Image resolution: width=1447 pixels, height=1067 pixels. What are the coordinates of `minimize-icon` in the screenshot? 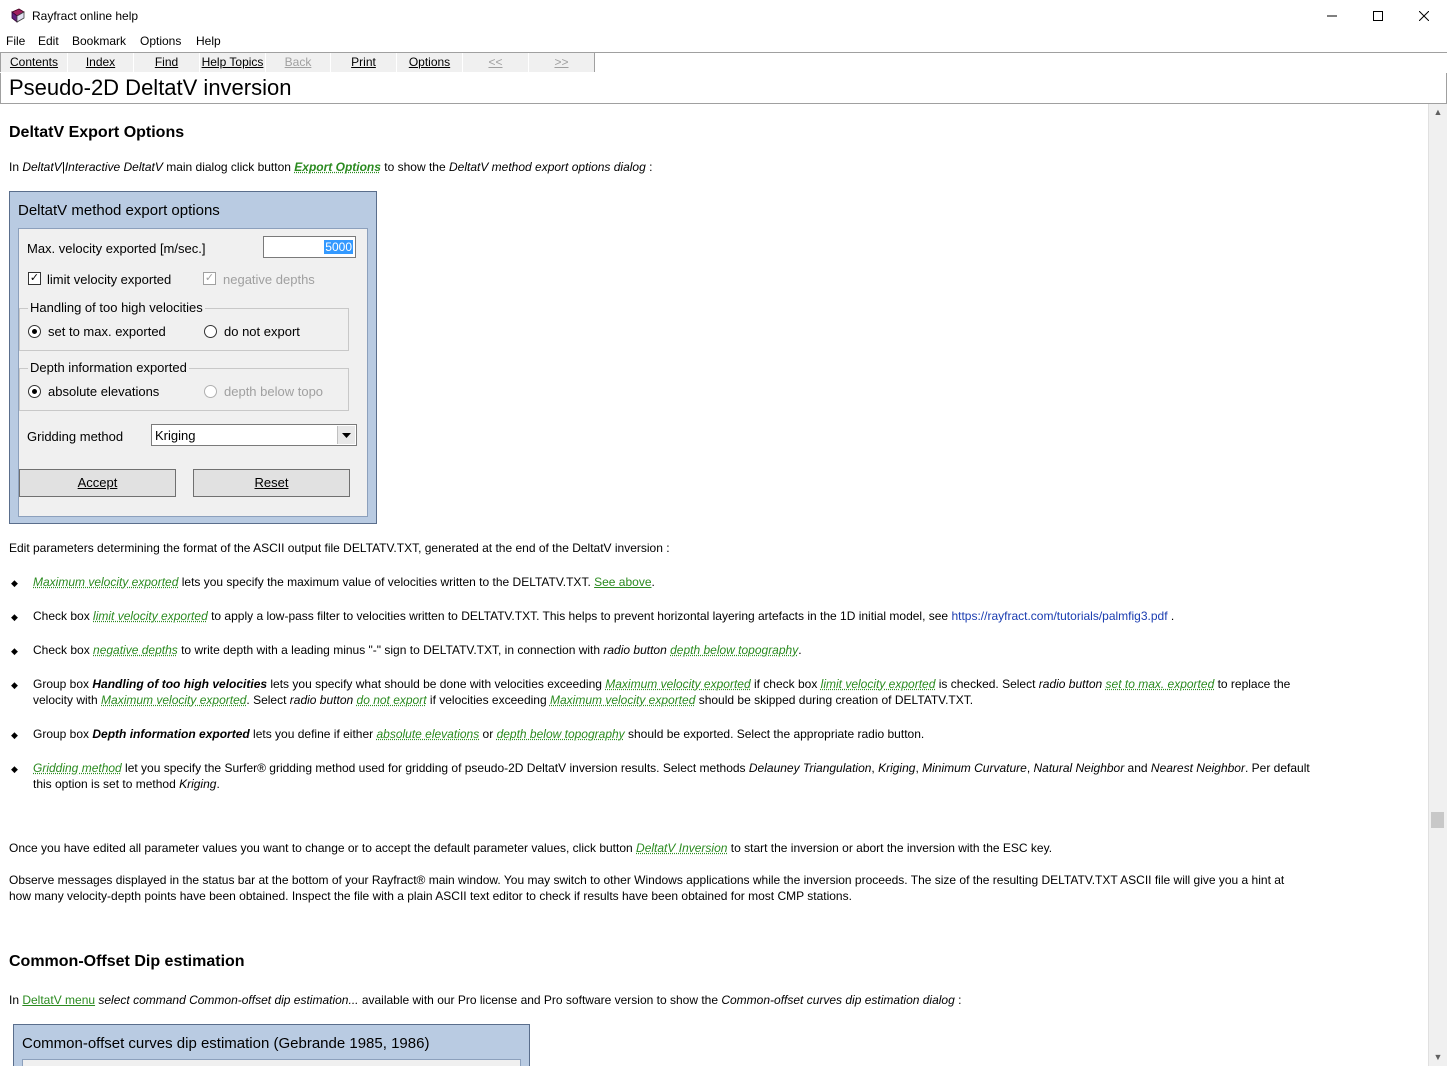 It's located at (1332, 16).